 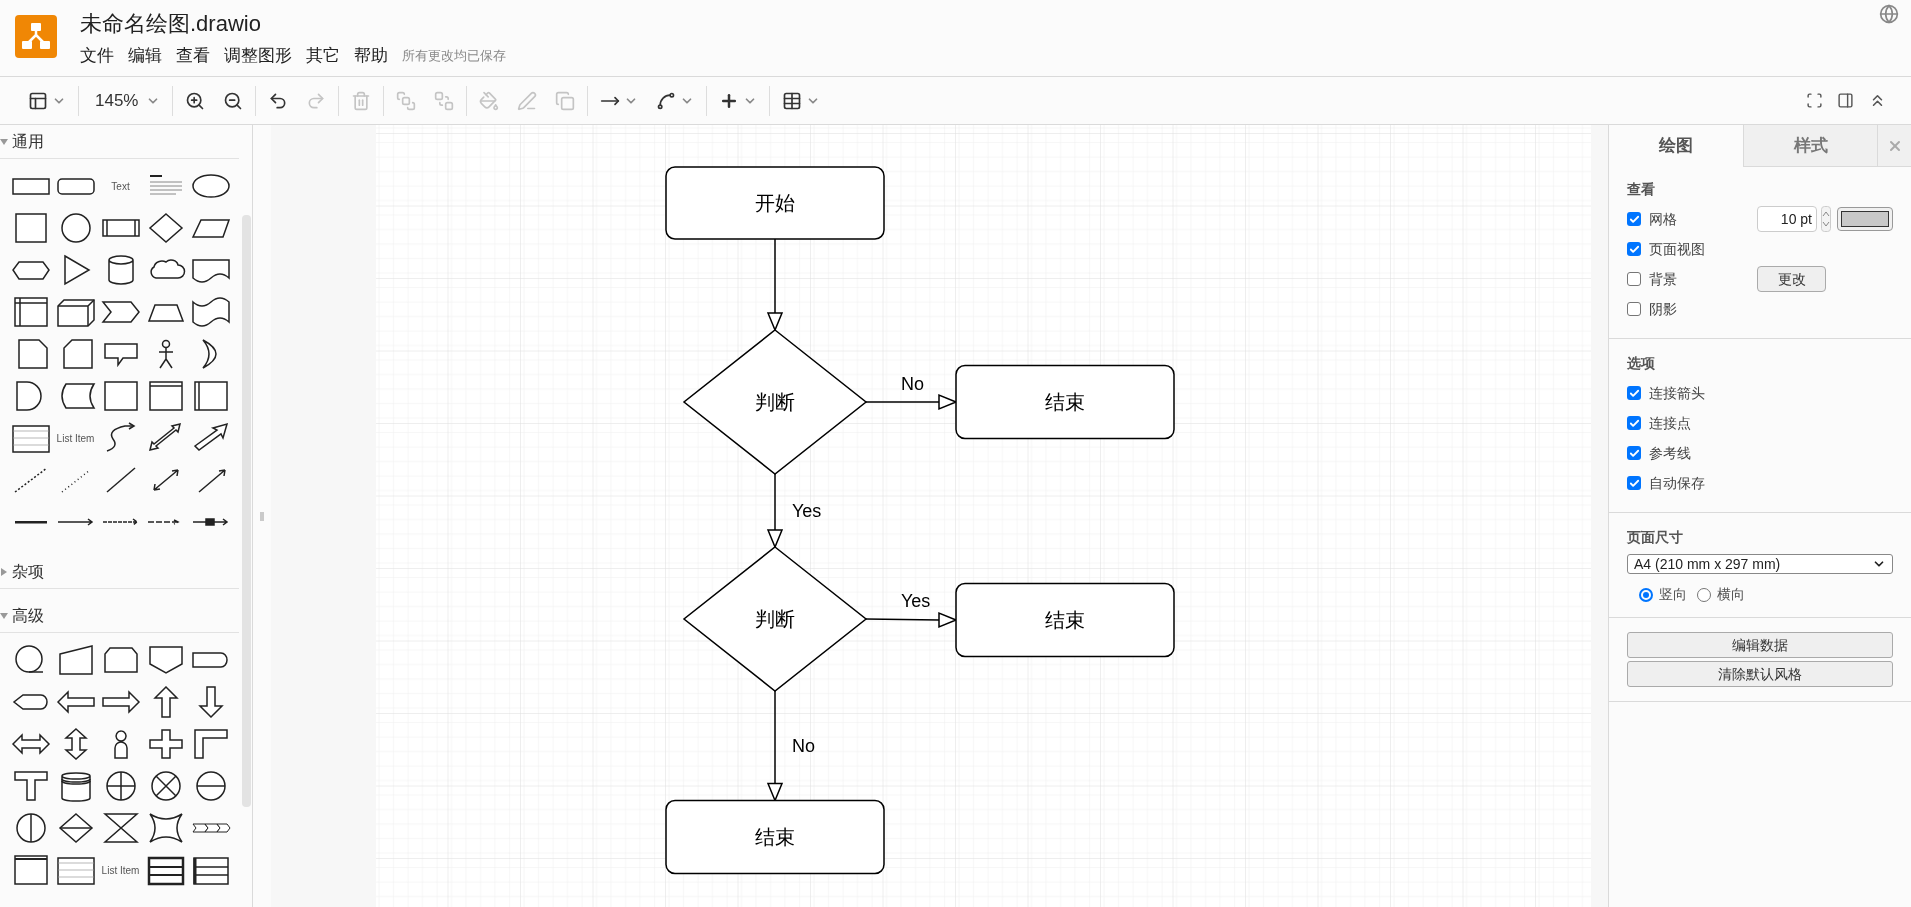 What do you see at coordinates (195, 100) in the screenshot?
I see `zoom-in-icon` at bounding box center [195, 100].